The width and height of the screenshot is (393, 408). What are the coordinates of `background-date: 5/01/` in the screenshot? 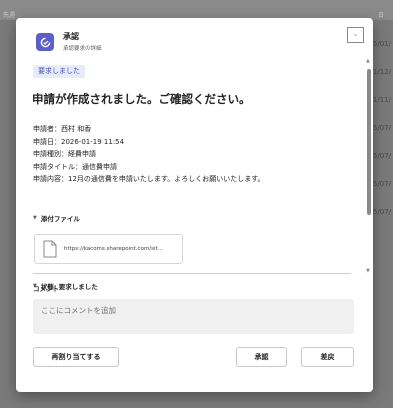 It's located at (381, 44).